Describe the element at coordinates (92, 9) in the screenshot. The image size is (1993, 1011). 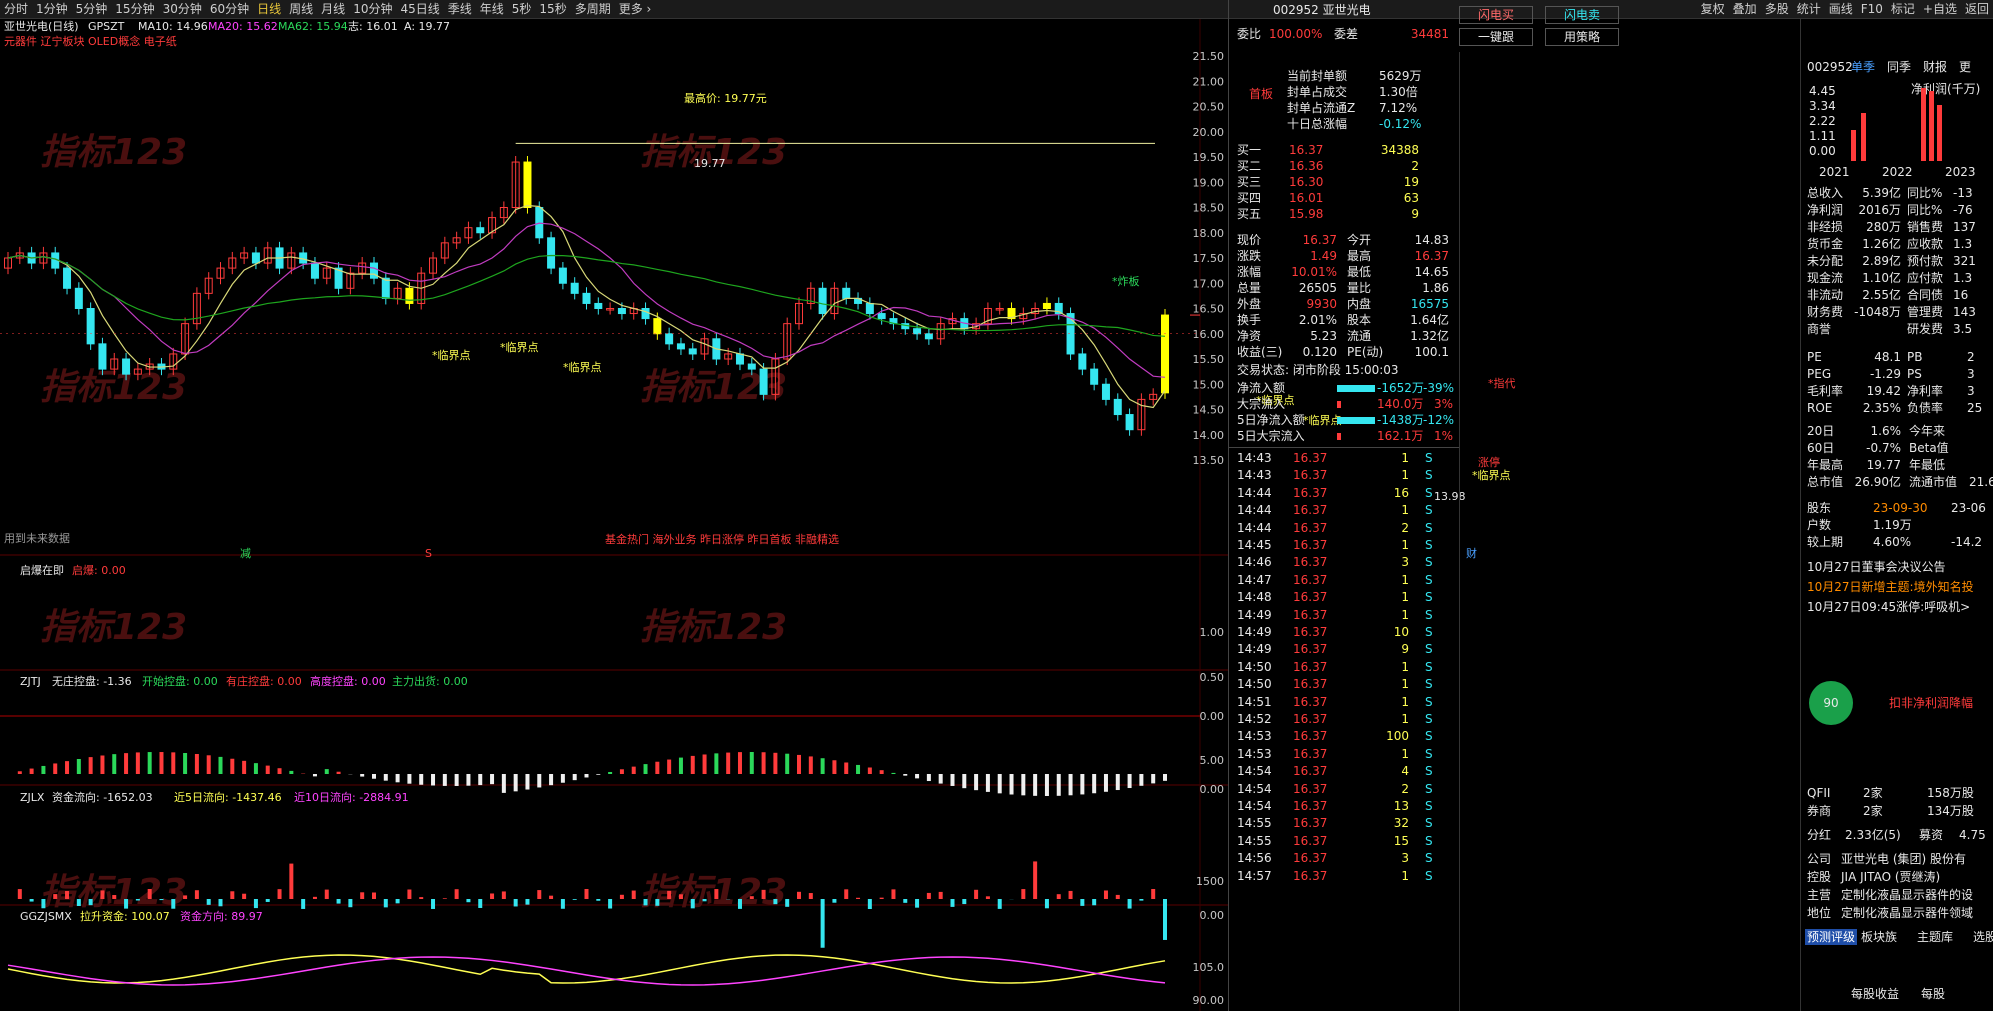
I see `period-button: 5分钟` at that location.